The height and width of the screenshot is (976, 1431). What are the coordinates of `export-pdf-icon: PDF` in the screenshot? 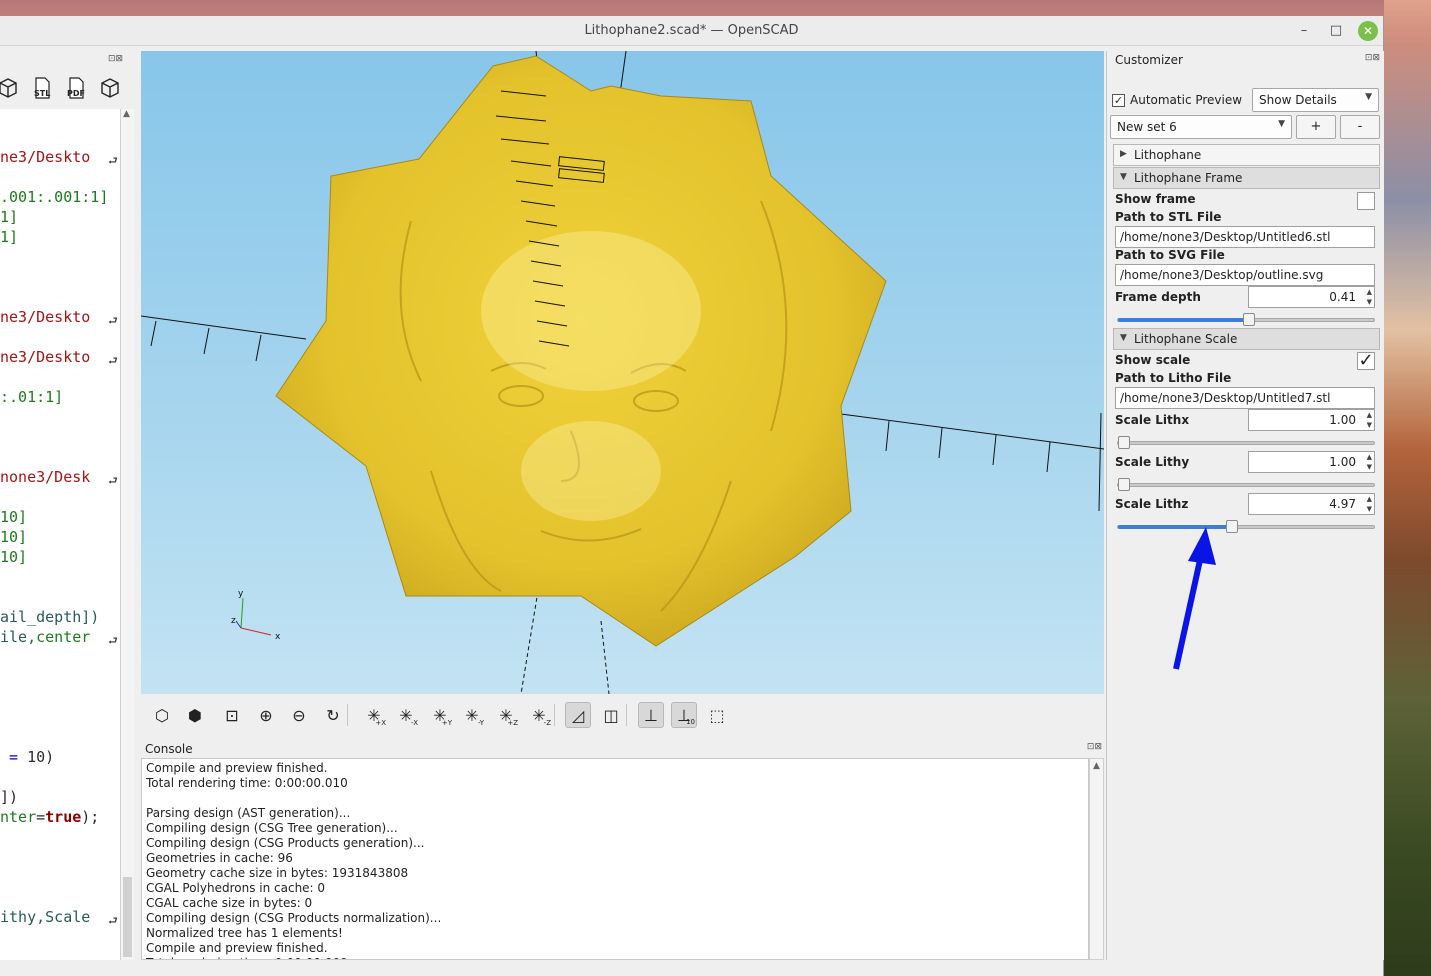 It's located at (76, 88).